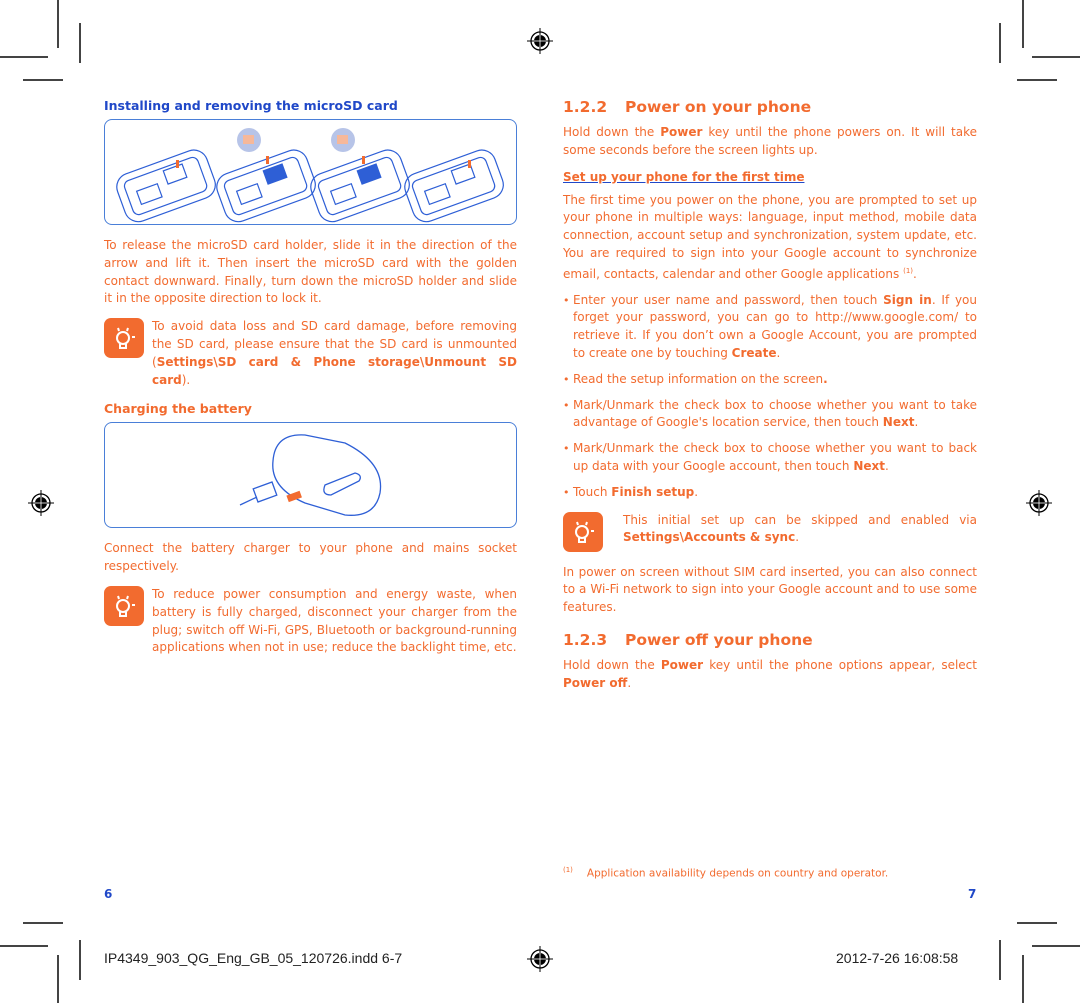  What do you see at coordinates (310, 175) in the screenshot?
I see `phone-microsd-steps-icon` at bounding box center [310, 175].